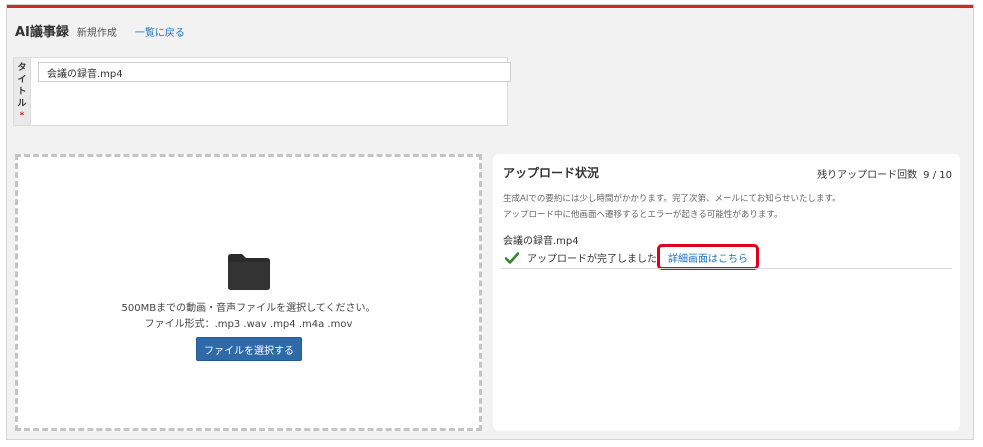  Describe the element at coordinates (490, 6) in the screenshot. I see `top-accent-bar` at that location.